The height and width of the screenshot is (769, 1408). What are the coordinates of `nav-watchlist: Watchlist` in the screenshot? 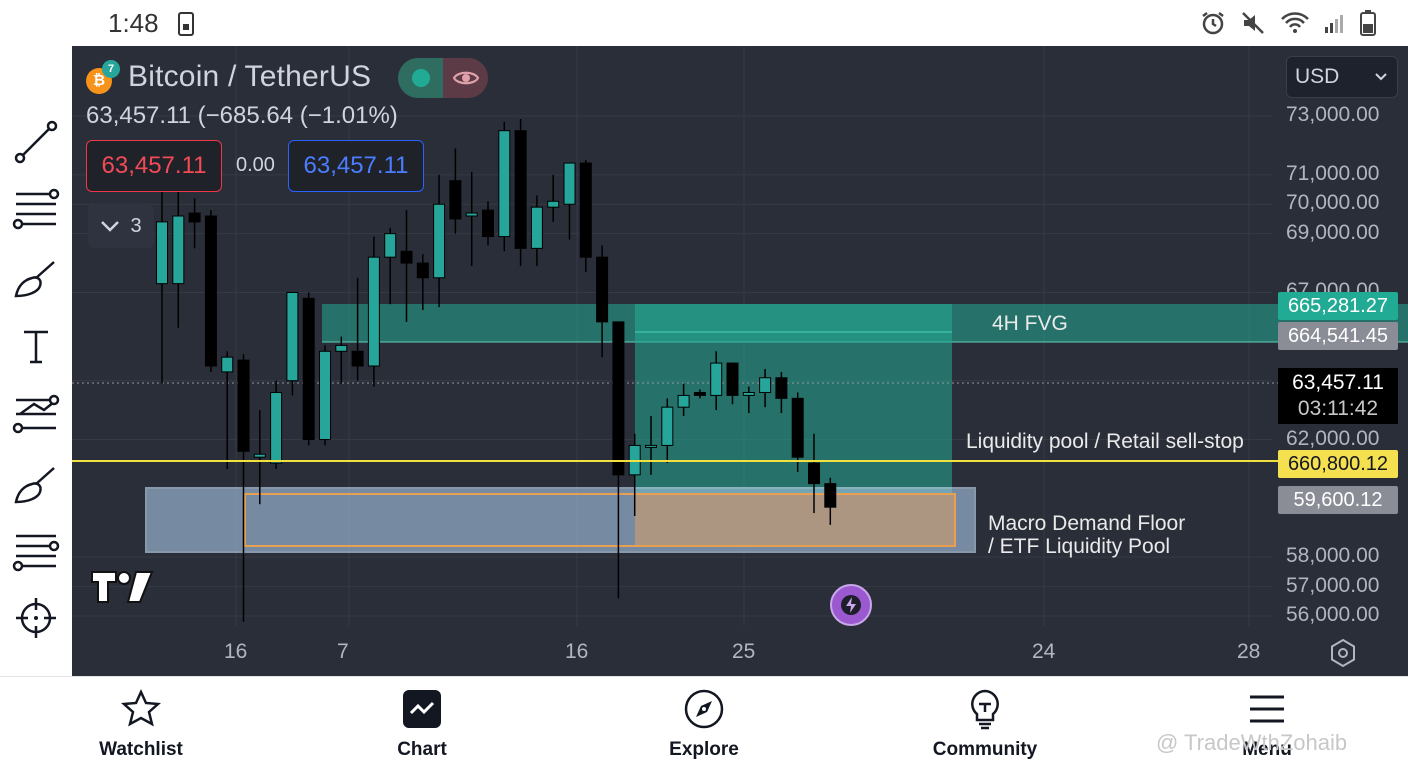 It's located at (141, 723).